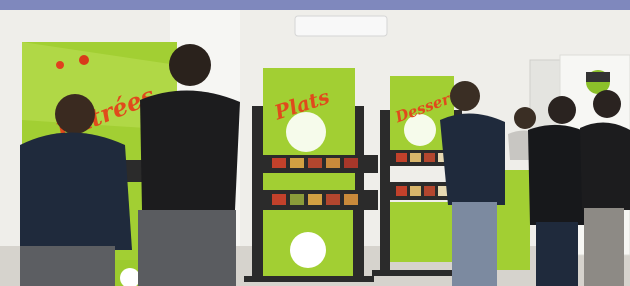 This screenshot has height=286, width=630. Describe the element at coordinates (315, 5) in the screenshot. I see `header-bar` at that location.